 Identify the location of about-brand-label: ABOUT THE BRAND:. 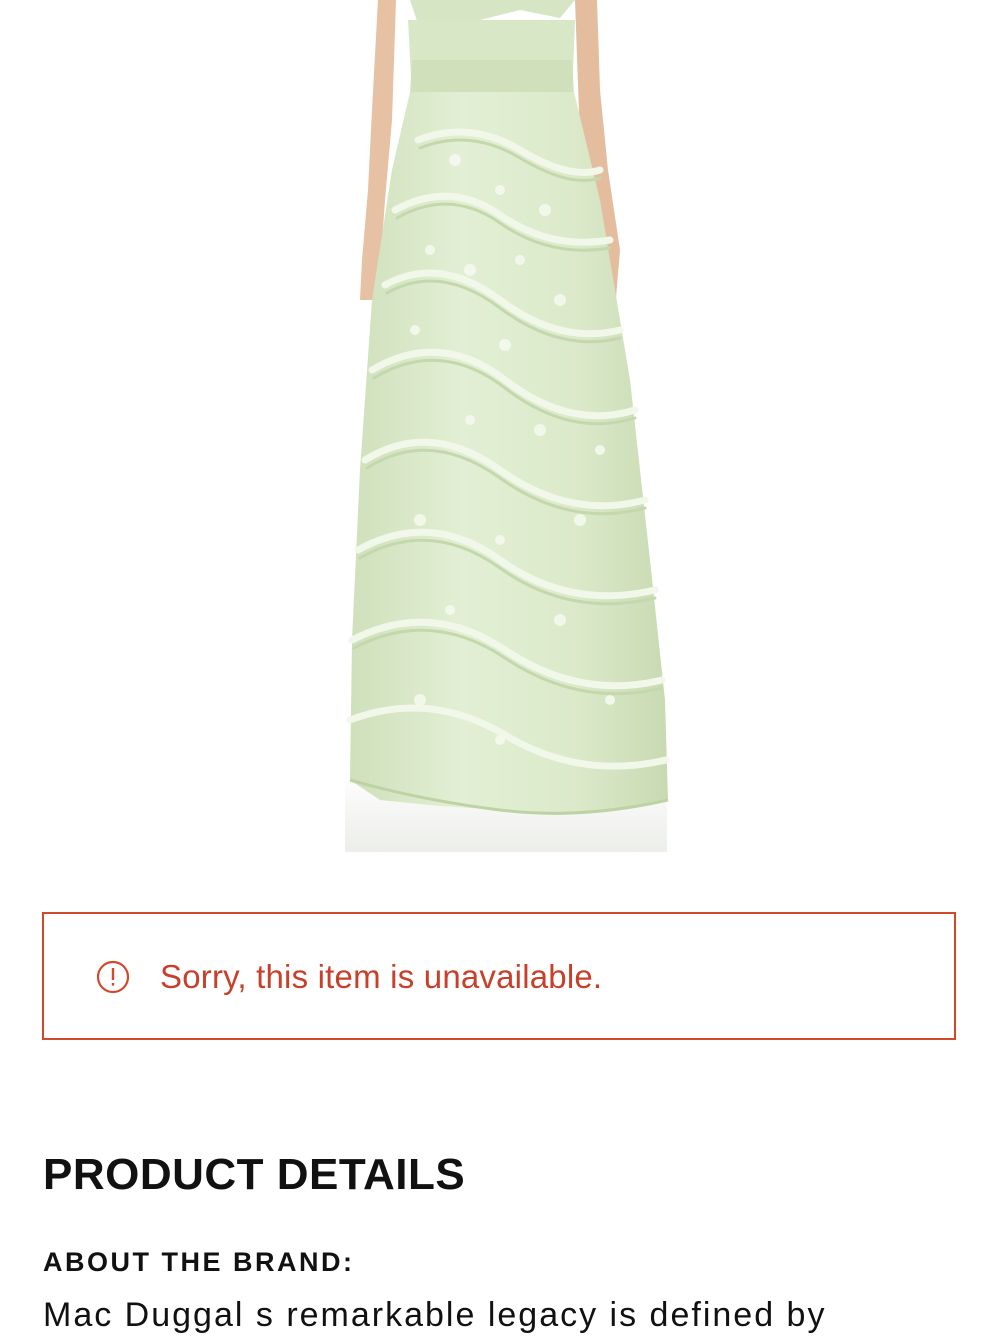
(199, 1262).